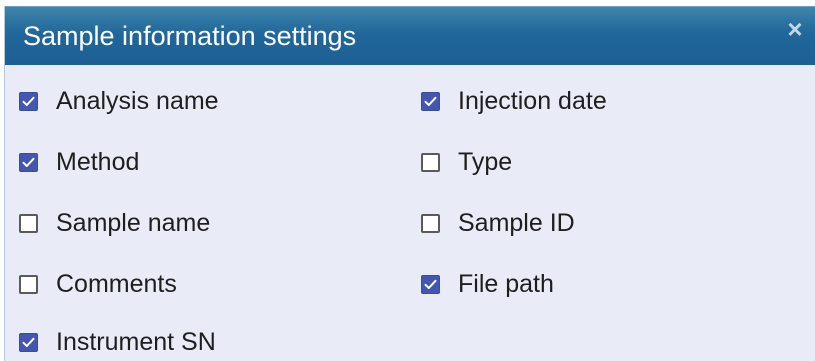  What do you see at coordinates (516, 222) in the screenshot?
I see `option-label: Sample ID` at bounding box center [516, 222].